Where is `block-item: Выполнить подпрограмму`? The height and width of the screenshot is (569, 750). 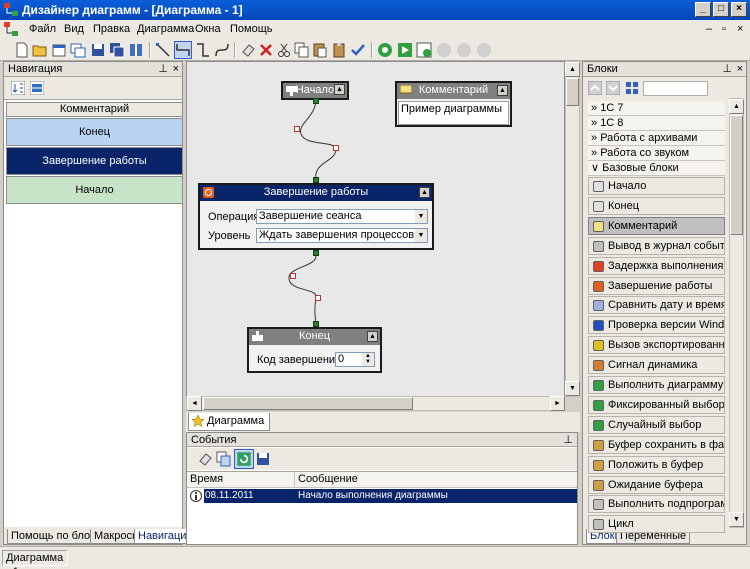
block-item: Выполнить подпрограмму is located at coordinates (656, 504).